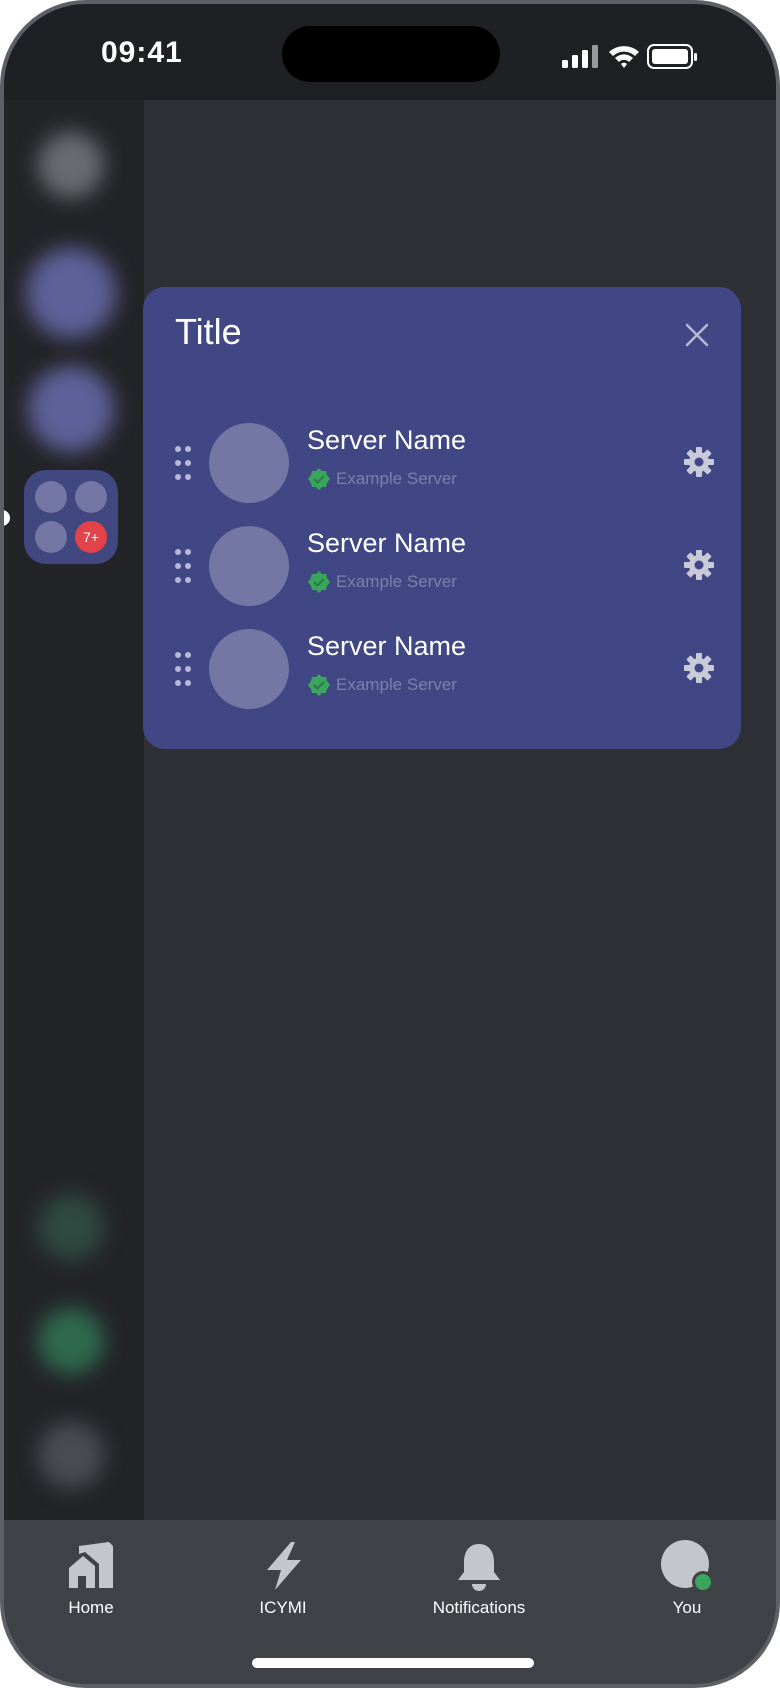  What do you see at coordinates (624, 57) in the screenshot?
I see `wifi-icon` at bounding box center [624, 57].